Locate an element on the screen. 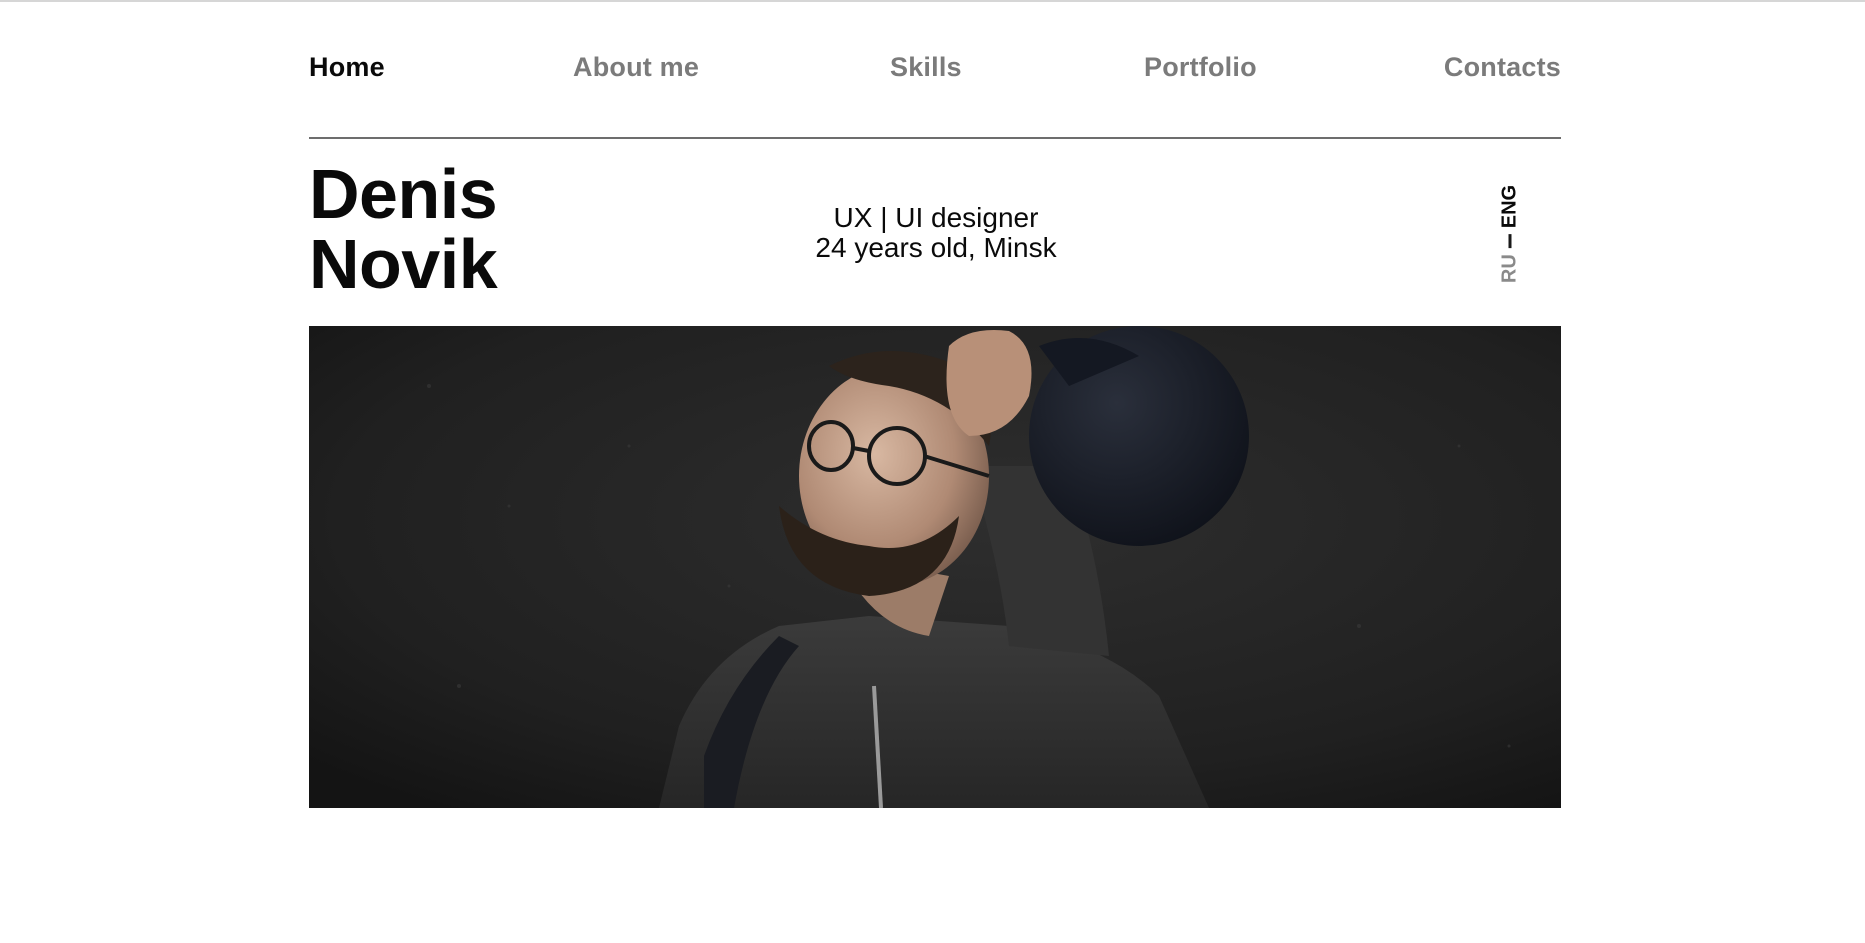 This screenshot has height=943, width=1865. nav-skills: Skills is located at coordinates (926, 67).